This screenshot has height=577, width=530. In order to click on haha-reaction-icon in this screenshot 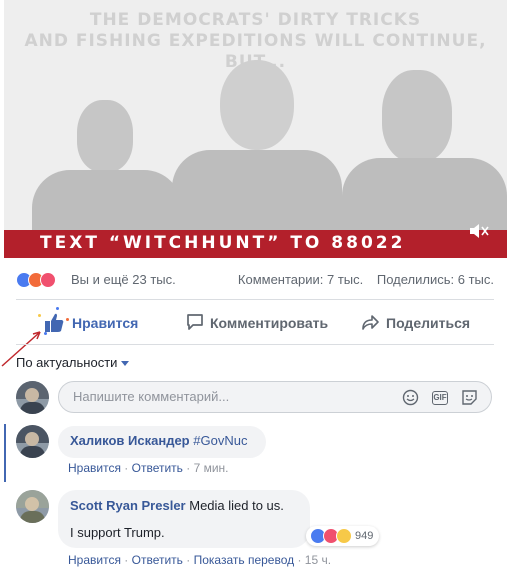, I will do `click(344, 536)`.